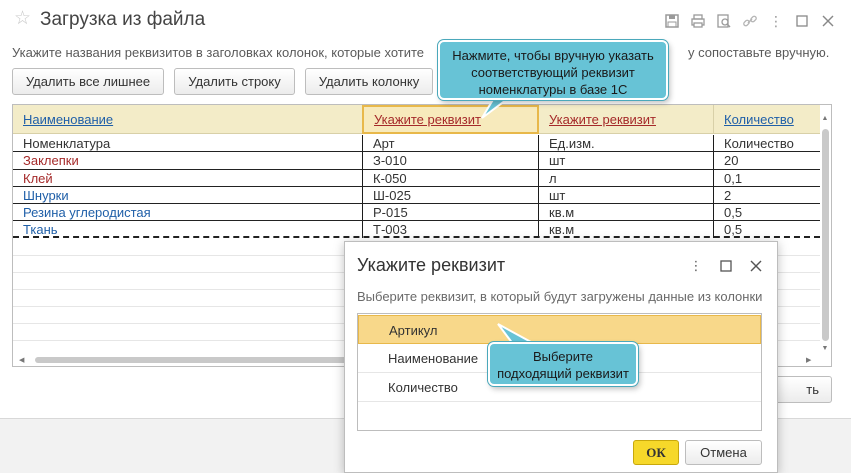  Describe the element at coordinates (723, 452) in the screenshot. I see `cancel-button: Отмена` at that location.